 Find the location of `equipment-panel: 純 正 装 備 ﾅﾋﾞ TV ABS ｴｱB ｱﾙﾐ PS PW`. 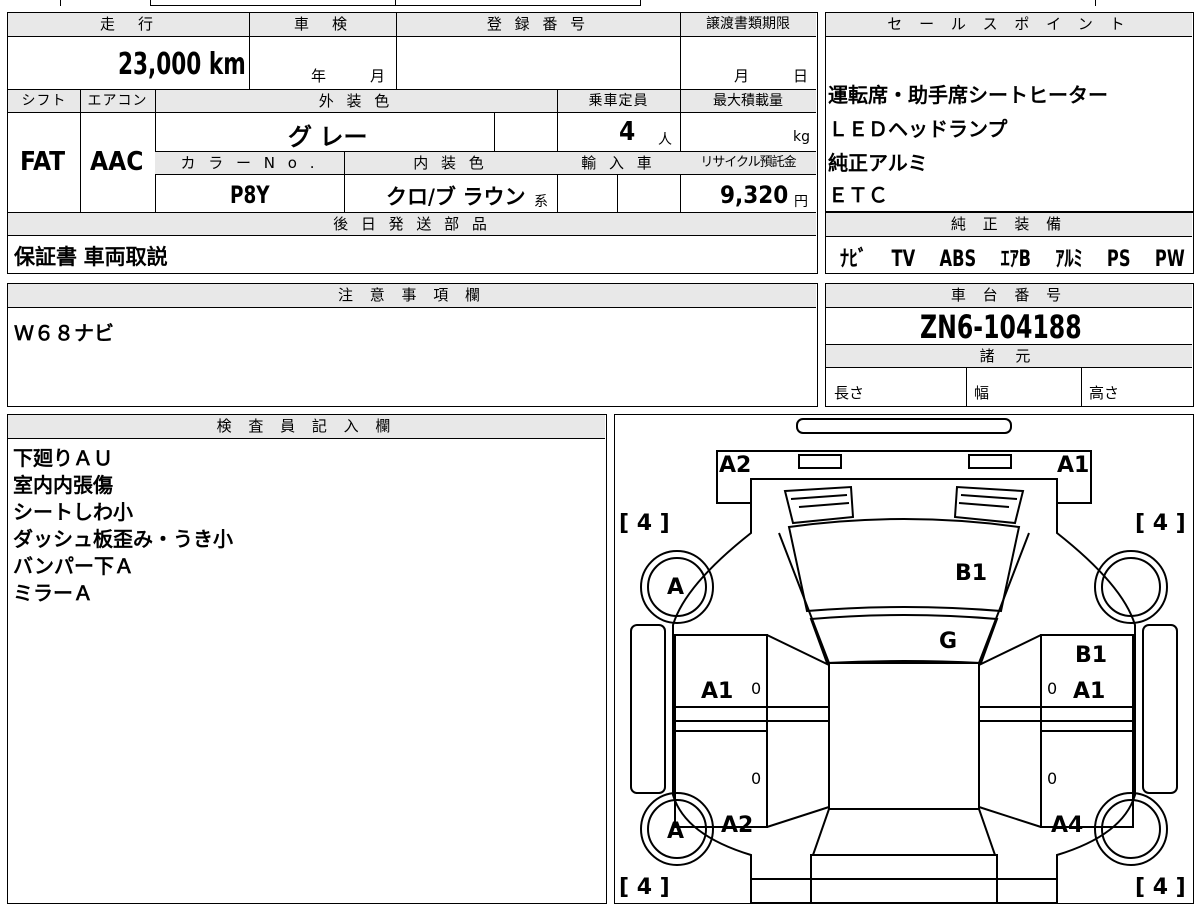

equipment-panel: 純 正 装 備 ﾅﾋﾞ TV ABS ｴｱB ｱﾙﾐ PS PW is located at coordinates (1009, 243).